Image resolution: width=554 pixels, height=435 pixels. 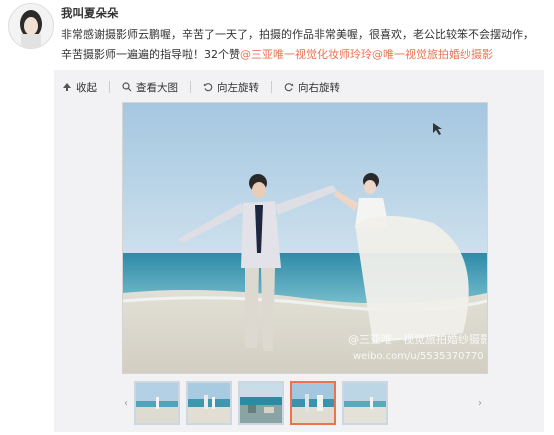 I want to click on photo-watermark-url: weibo.com/u/5535370770, so click(x=418, y=356).